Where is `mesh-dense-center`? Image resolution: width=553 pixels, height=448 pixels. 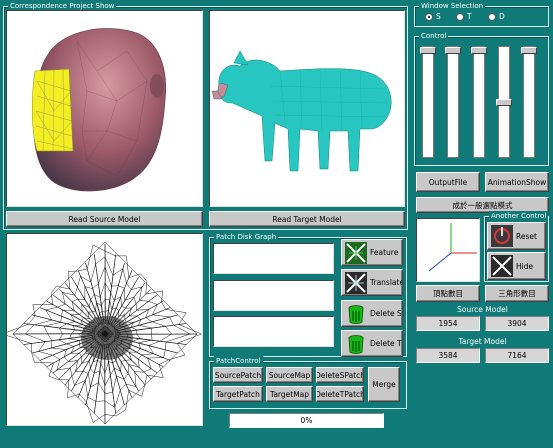 mesh-dense-center is located at coordinates (107, 338).